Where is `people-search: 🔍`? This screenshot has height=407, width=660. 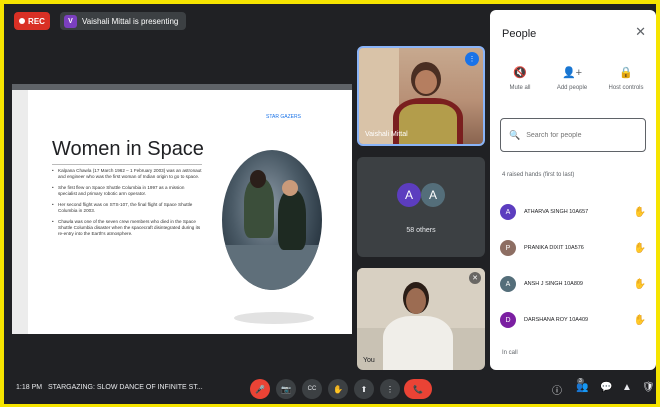 people-search: 🔍 is located at coordinates (573, 135).